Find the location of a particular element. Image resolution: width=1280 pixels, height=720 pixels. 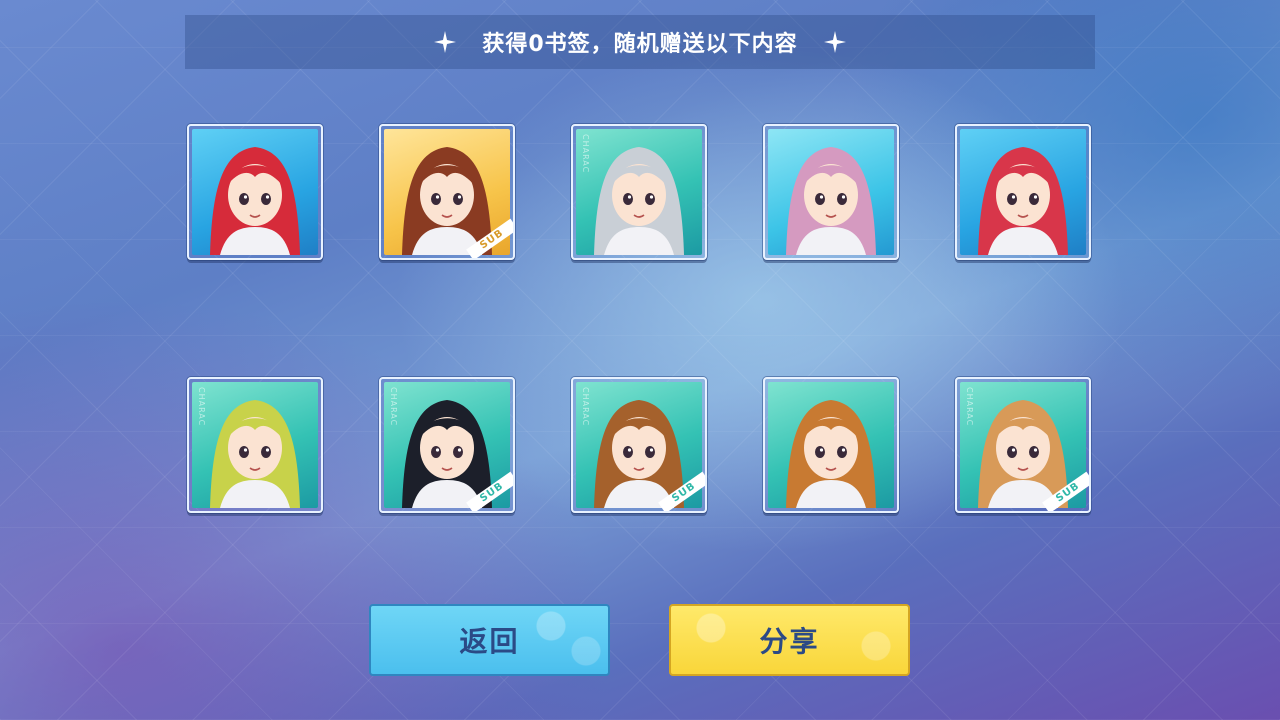

back-button-label: 返回 is located at coordinates (489, 641).